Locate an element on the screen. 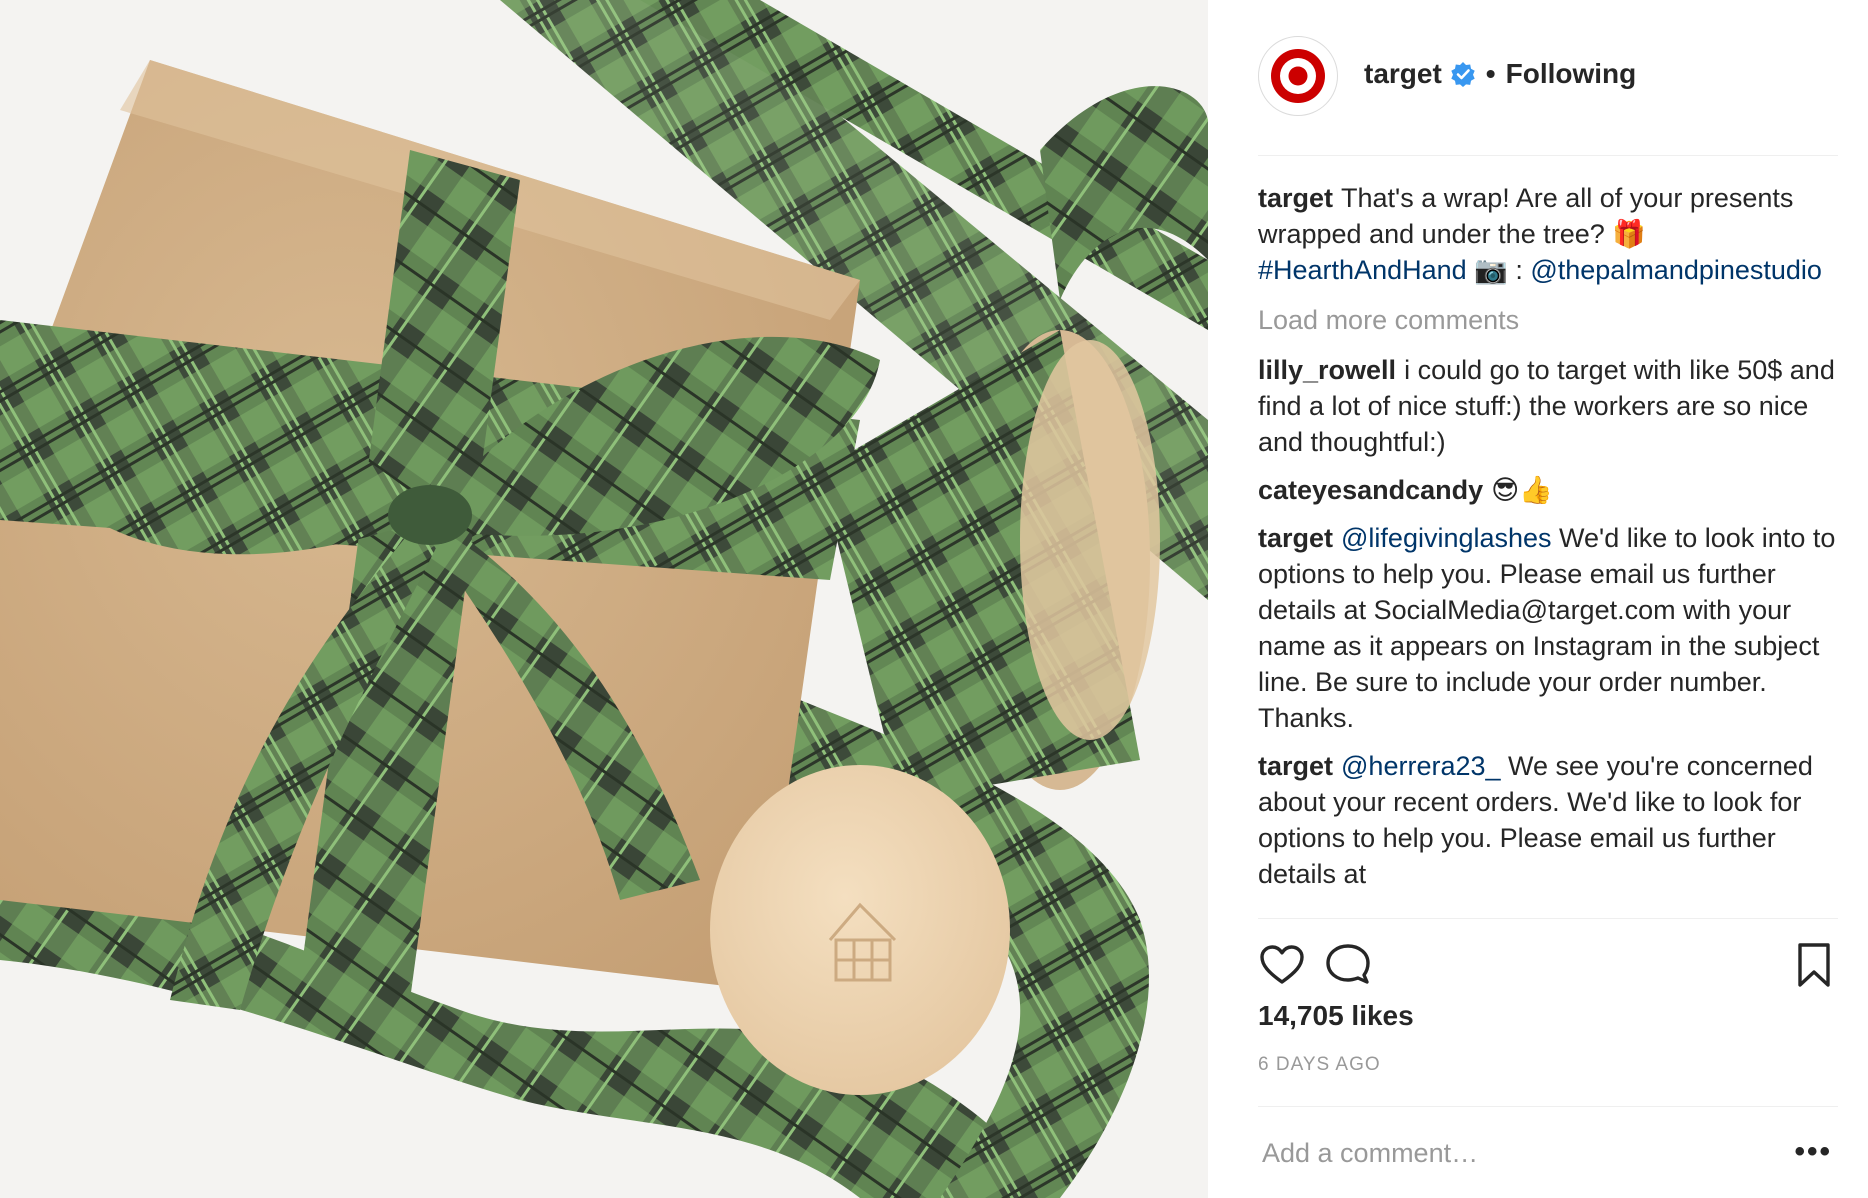  save-button is located at coordinates (1814, 965).